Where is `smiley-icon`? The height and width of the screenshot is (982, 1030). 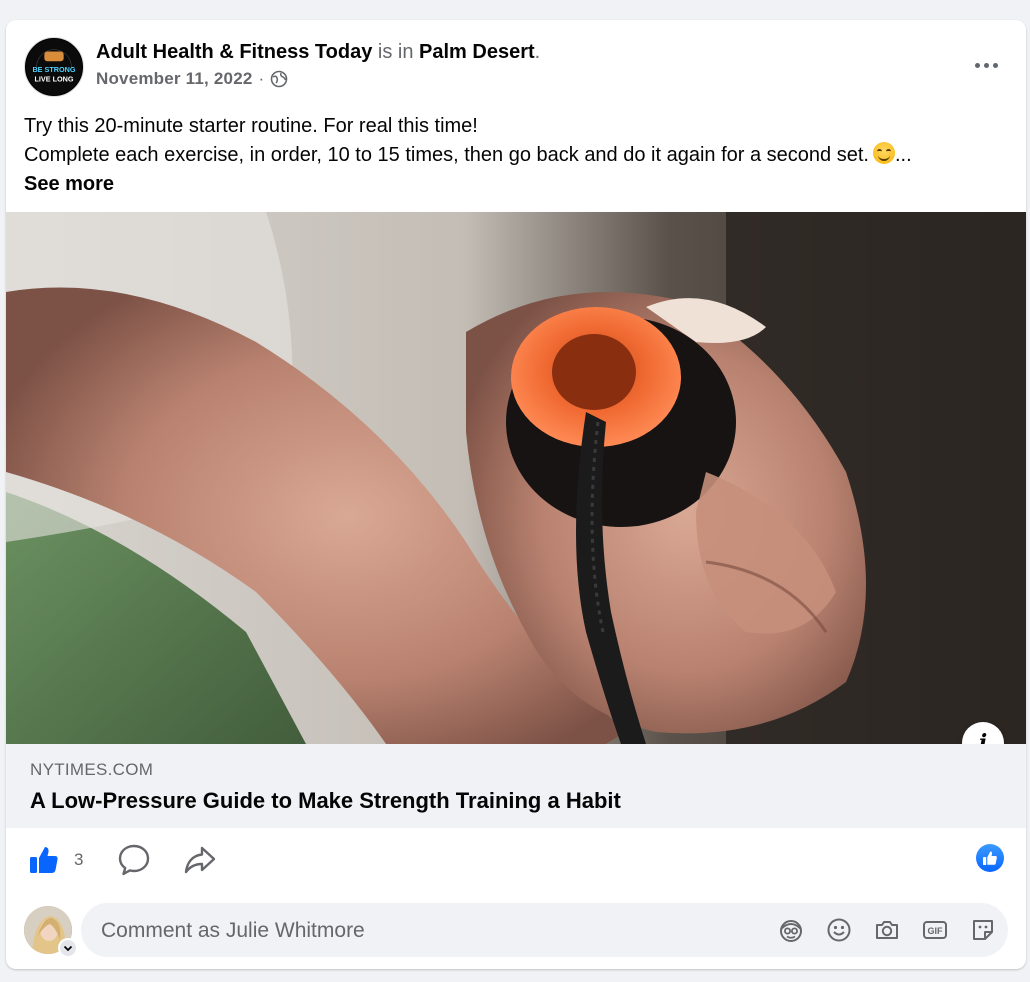 smiley-icon is located at coordinates (839, 930).